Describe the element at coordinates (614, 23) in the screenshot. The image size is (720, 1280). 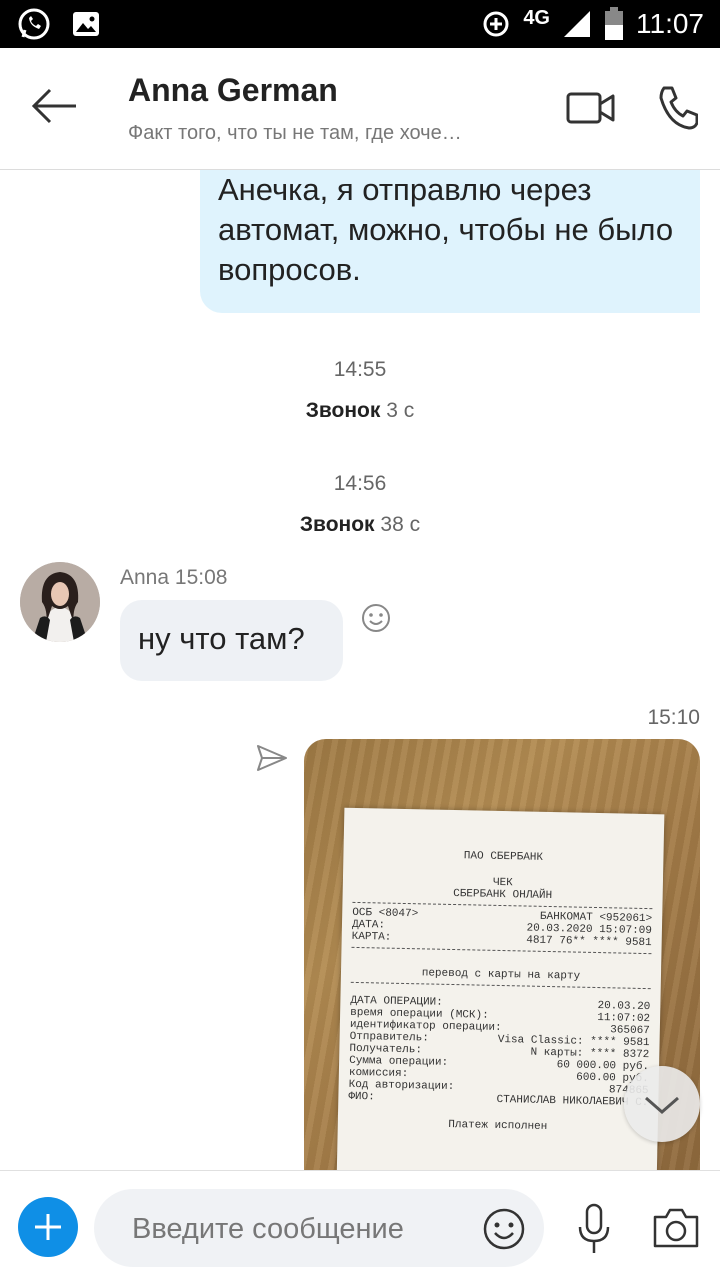
I see `battery-icon` at that location.